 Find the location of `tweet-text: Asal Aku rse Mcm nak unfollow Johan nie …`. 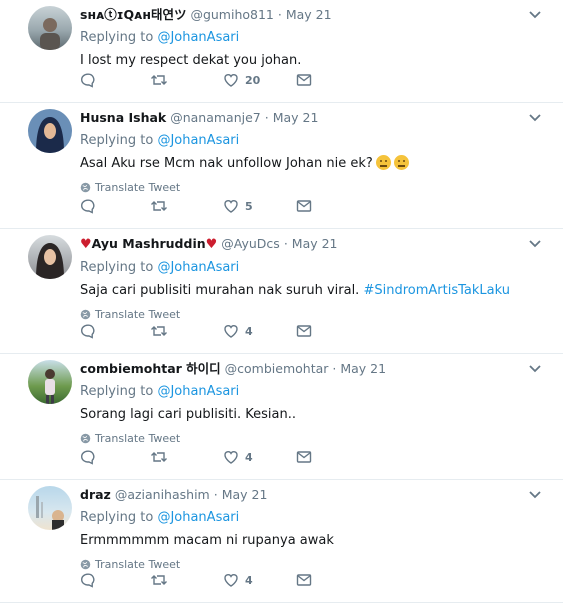

tweet-text: Asal Aku rse Mcm nak unfollow Johan nie … is located at coordinates (301, 163).